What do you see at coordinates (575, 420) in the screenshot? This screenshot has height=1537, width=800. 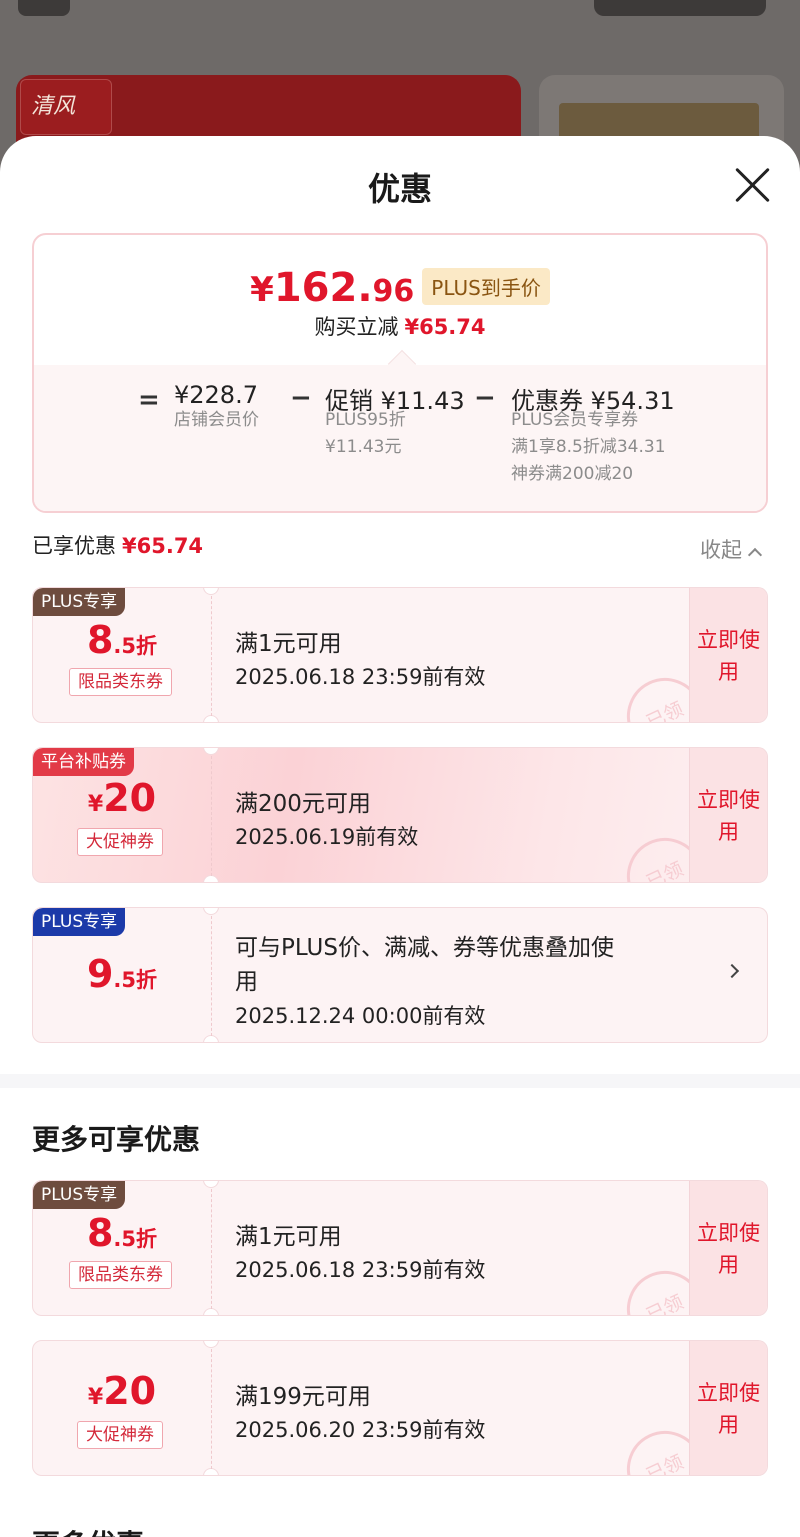 I see `coupon-sub: PLUS会员专享券` at bounding box center [575, 420].